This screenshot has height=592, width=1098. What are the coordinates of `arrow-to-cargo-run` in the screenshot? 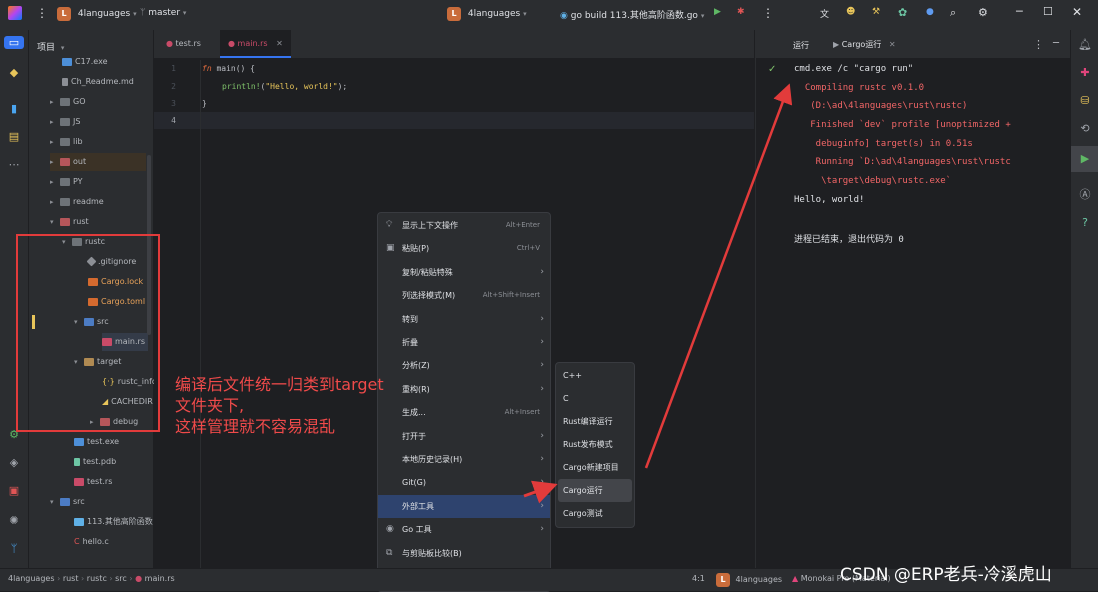 It's located at (540, 492).